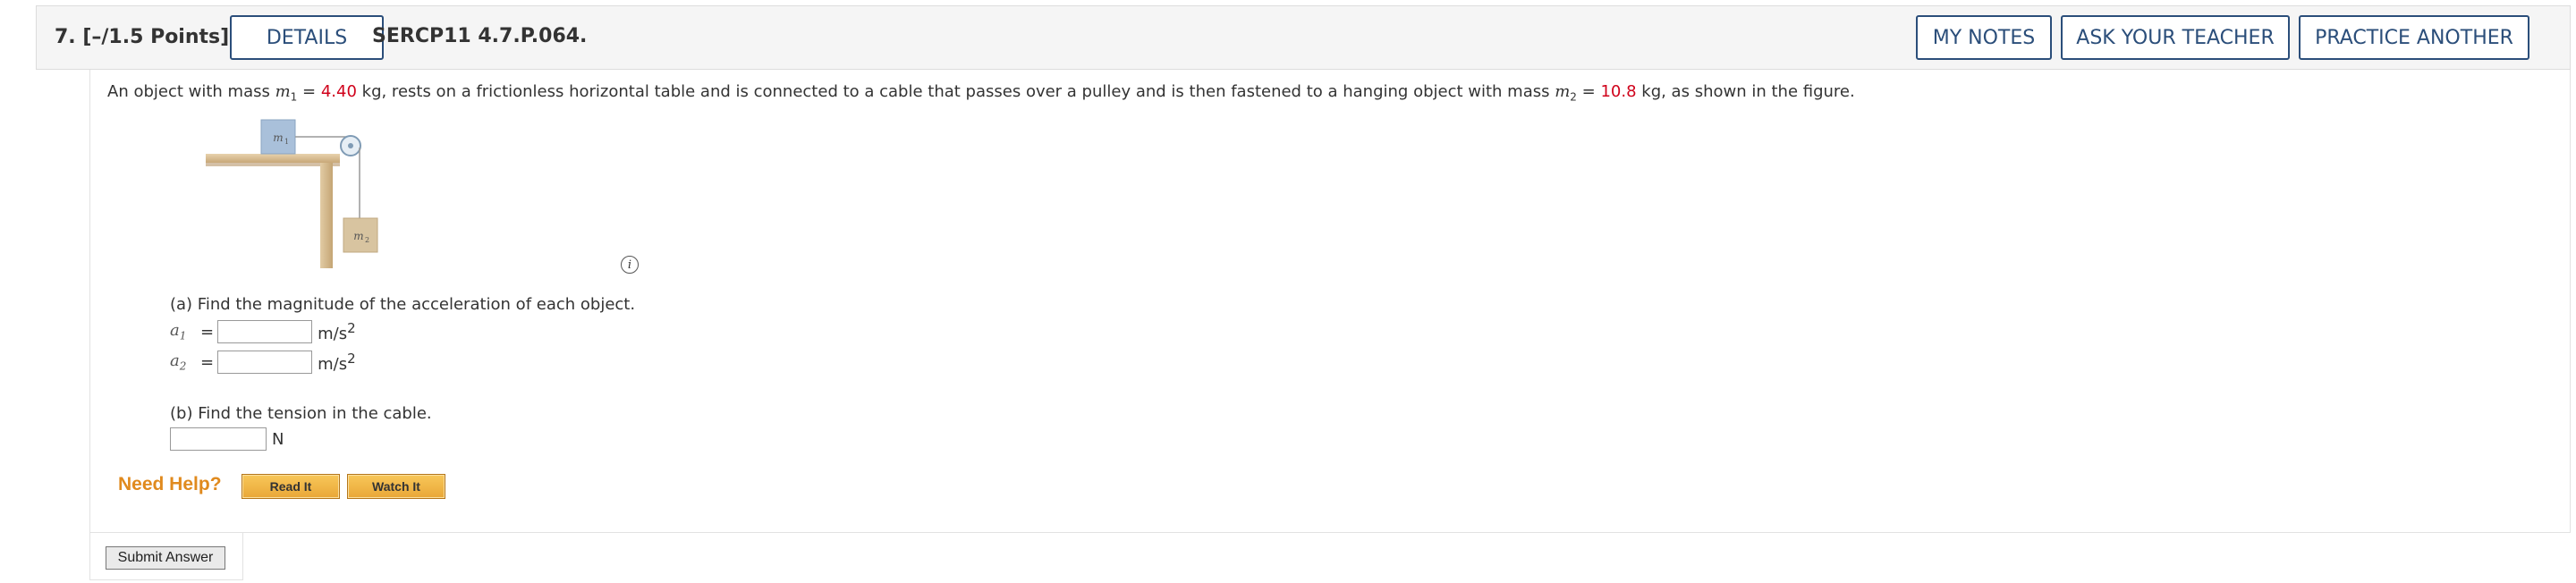 Image resolution: width=2576 pixels, height=583 pixels. Describe the element at coordinates (218, 439) in the screenshot. I see `tension-input` at that location.